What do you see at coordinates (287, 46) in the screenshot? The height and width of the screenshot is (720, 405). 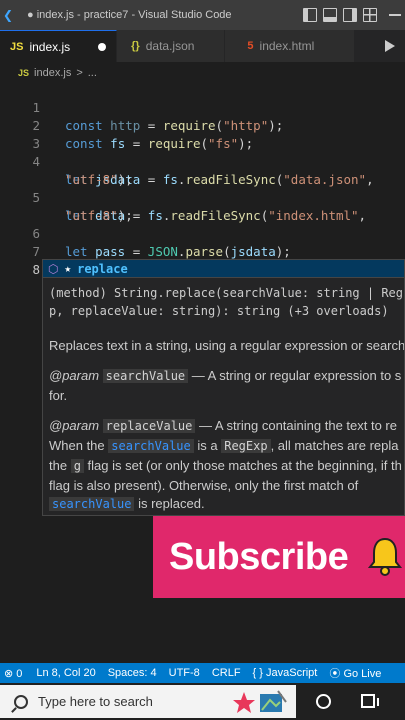 I see `tab-label: index.html` at bounding box center [287, 46].